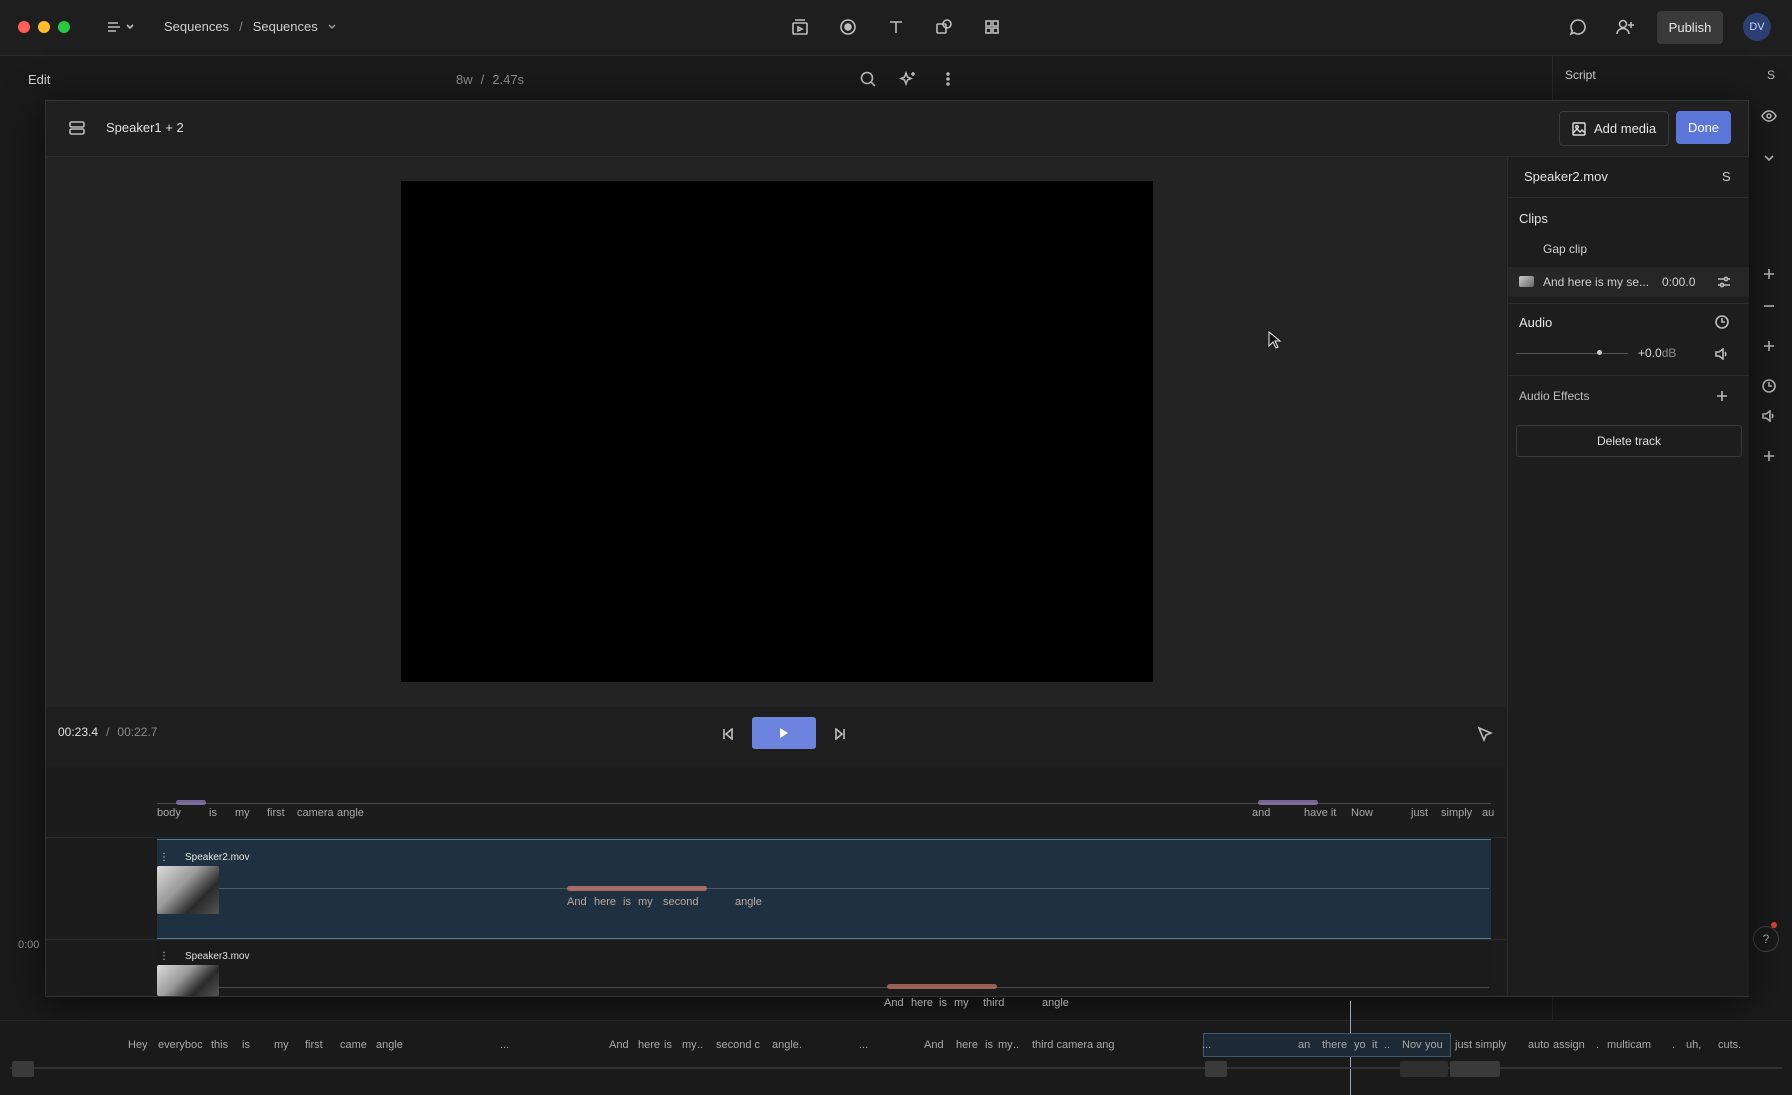 This screenshot has height=1095, width=1792. What do you see at coordinates (908, 79) in the screenshot?
I see `ai-actions-button` at bounding box center [908, 79].